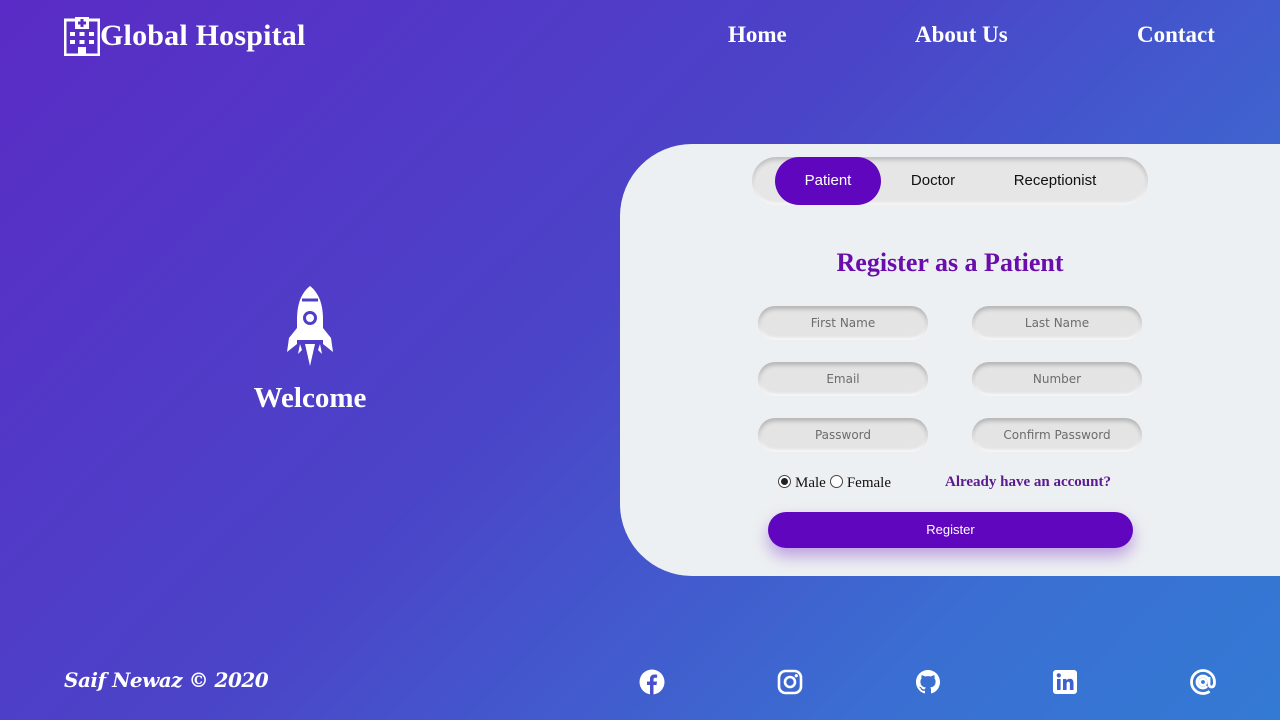 The width and height of the screenshot is (1280, 720). I want to click on tab-patient: Patient, so click(828, 181).